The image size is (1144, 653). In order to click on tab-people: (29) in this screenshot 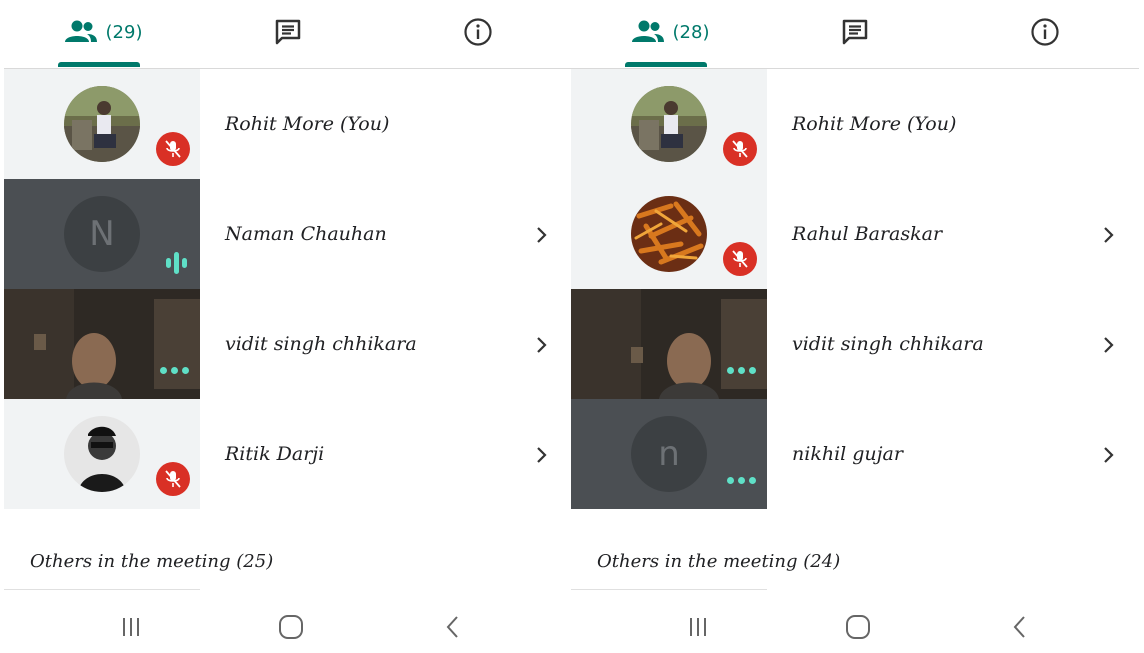, I will do `click(103, 32)`.